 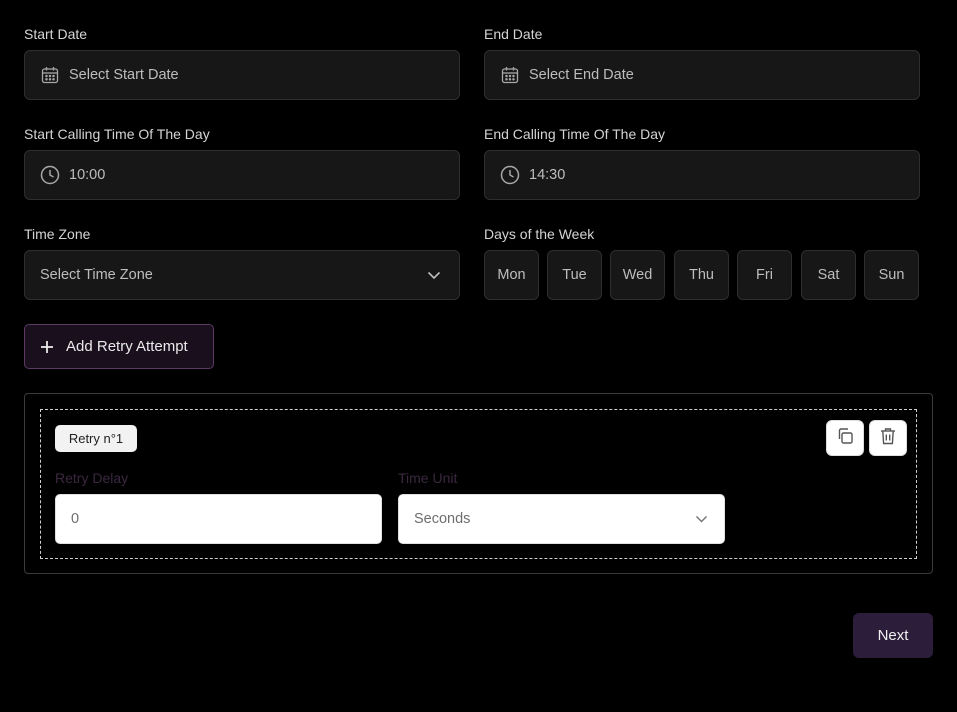 What do you see at coordinates (701, 275) in the screenshot?
I see `day-toggle-thu: Thu` at bounding box center [701, 275].